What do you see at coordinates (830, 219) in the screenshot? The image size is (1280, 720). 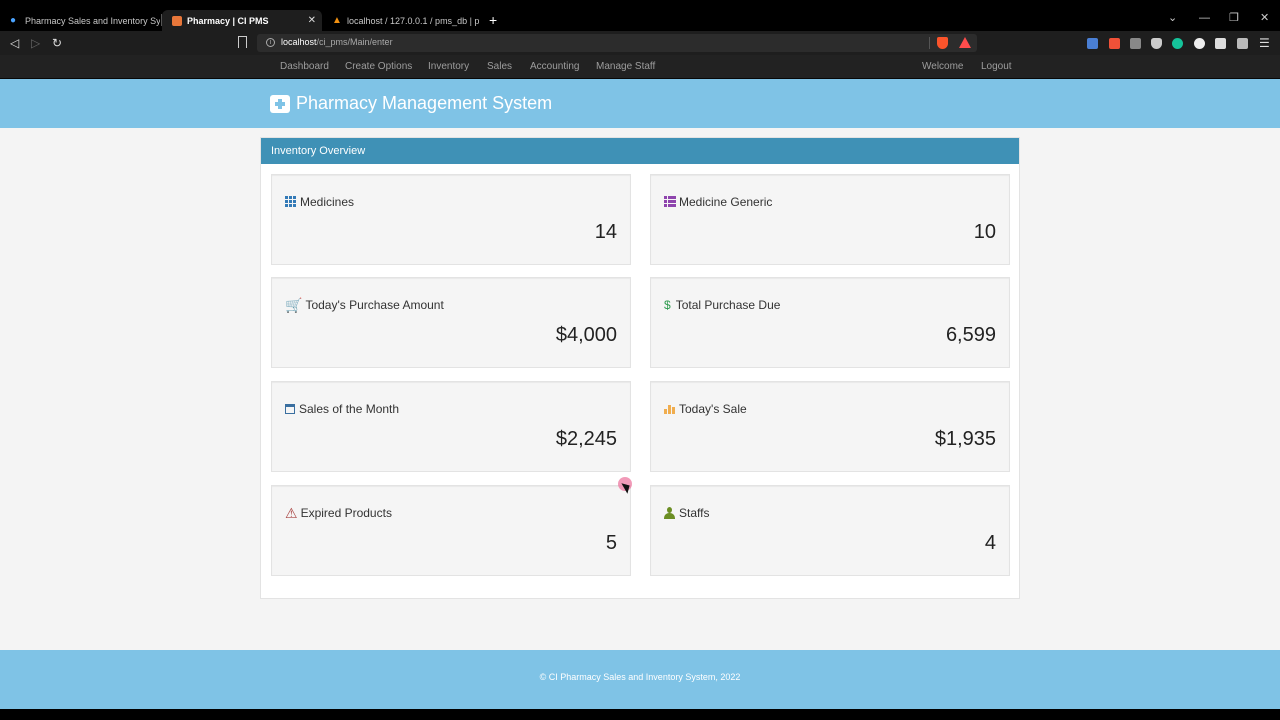 I see `card-medicine-generic: Medicine Generic 10` at bounding box center [830, 219].